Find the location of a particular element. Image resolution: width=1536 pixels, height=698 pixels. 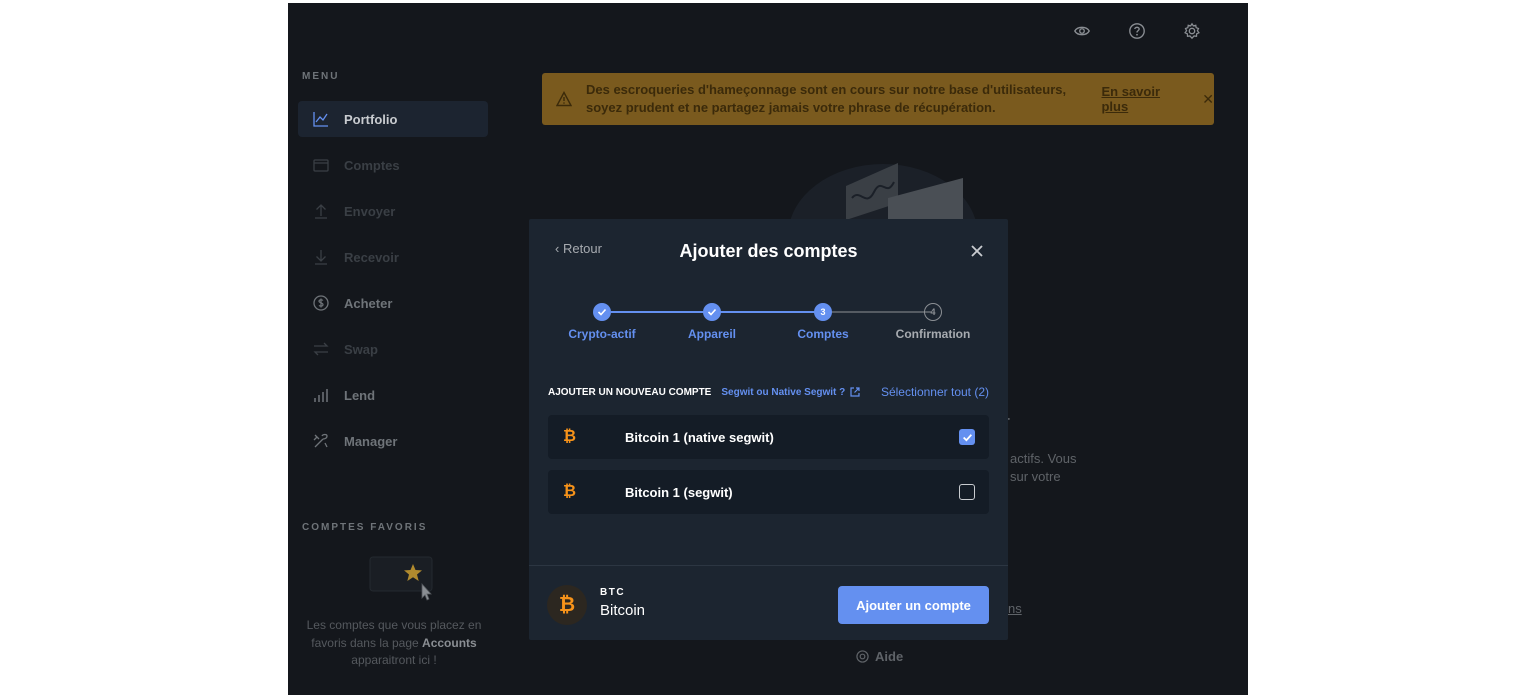

star-cursor-icon is located at coordinates (399, 579).